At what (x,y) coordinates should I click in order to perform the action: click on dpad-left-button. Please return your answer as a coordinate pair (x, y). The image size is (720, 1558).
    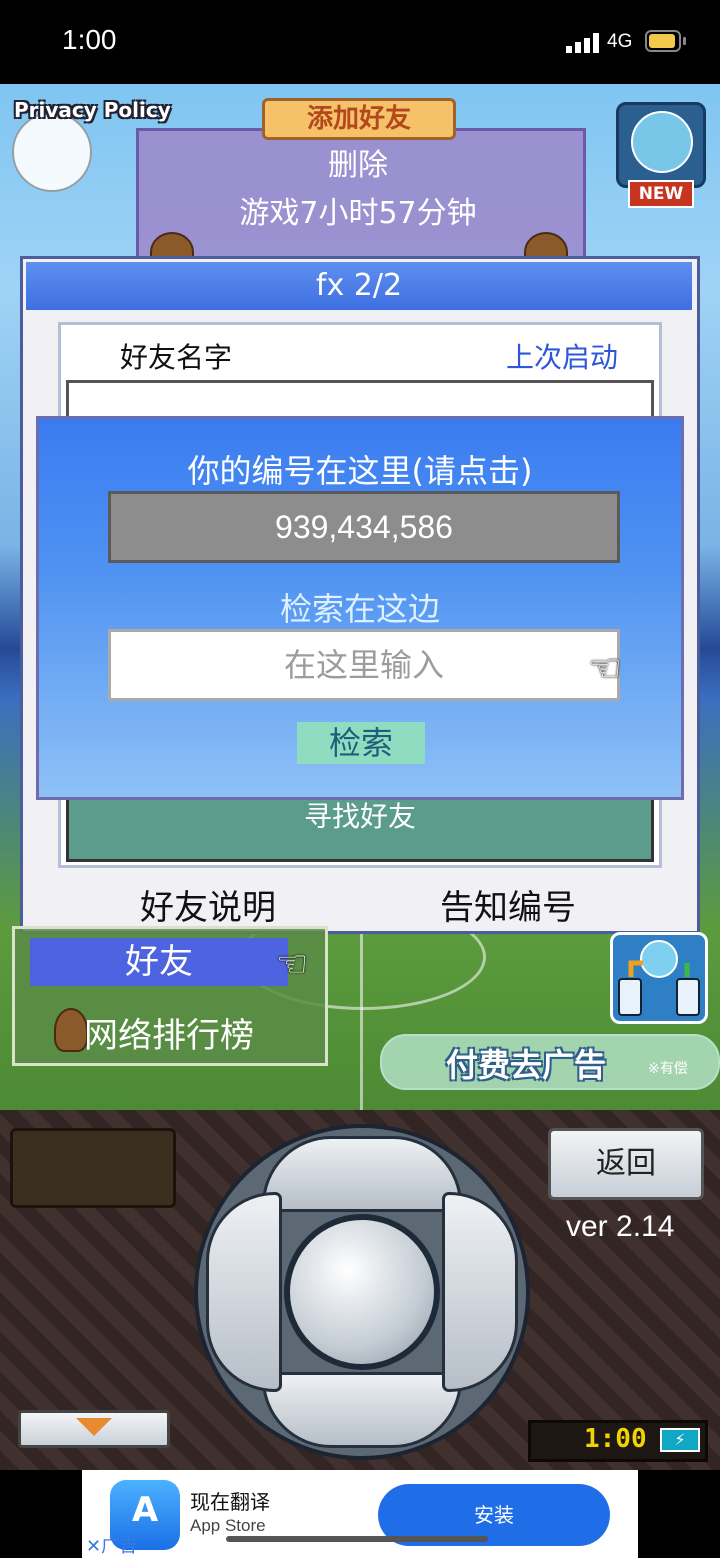
    Looking at the image, I should click on (244, 1292).